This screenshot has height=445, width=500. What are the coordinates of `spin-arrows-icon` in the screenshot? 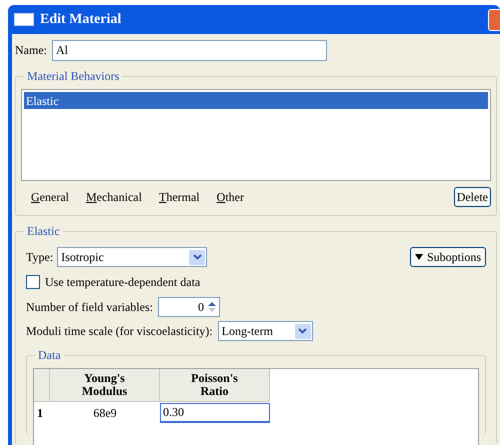 It's located at (211, 307).